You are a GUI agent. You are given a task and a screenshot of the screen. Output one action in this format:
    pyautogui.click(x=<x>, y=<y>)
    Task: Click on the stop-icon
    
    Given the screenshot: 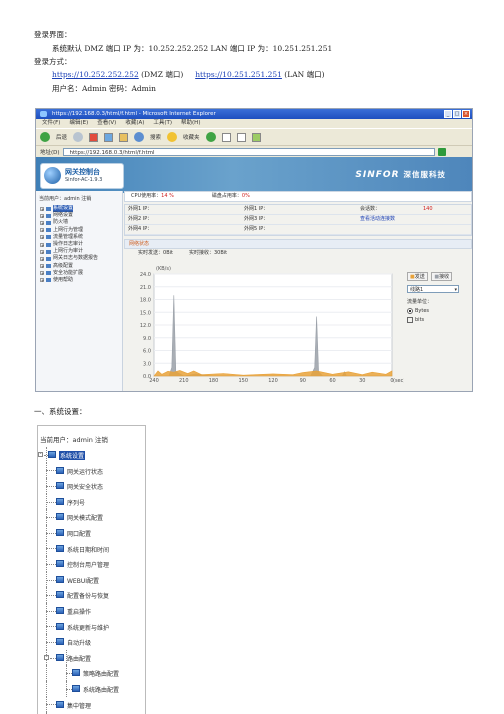 What is the action you would take?
    pyautogui.click(x=94, y=137)
    